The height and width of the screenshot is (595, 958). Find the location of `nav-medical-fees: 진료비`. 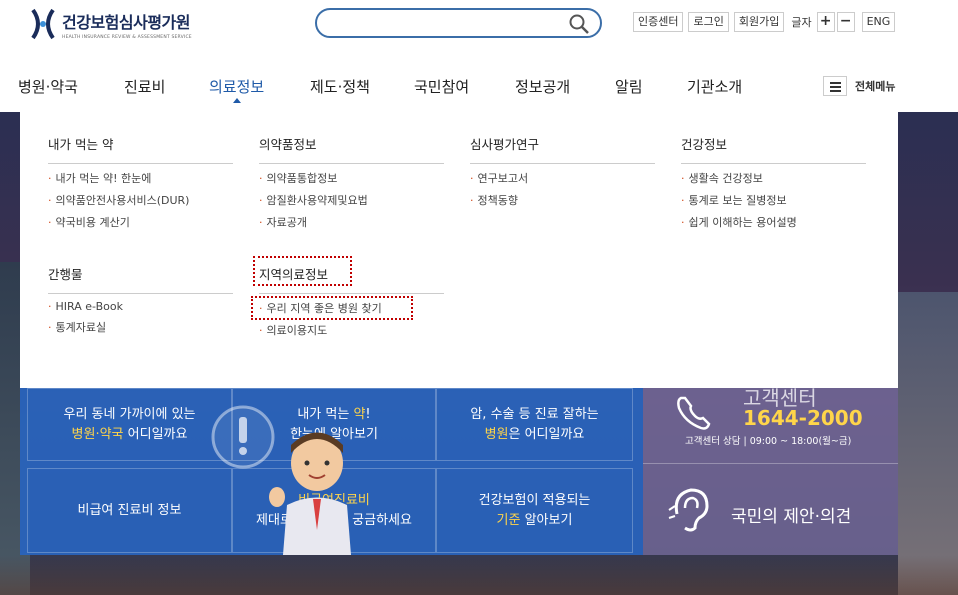

nav-medical-fees: 진료비 is located at coordinates (144, 86).